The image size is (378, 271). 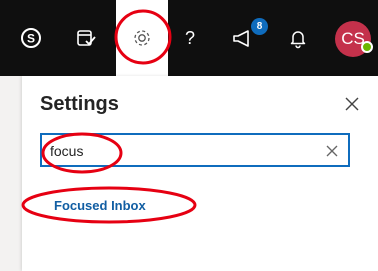 I want to click on search-field, so click(x=195, y=150).